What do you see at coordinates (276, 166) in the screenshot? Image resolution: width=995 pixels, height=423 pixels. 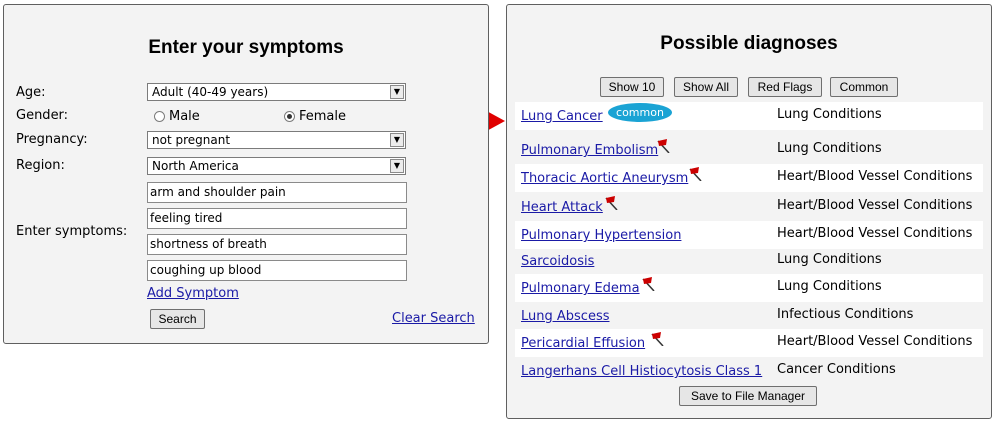 I see `region-select: North America ▼` at bounding box center [276, 166].